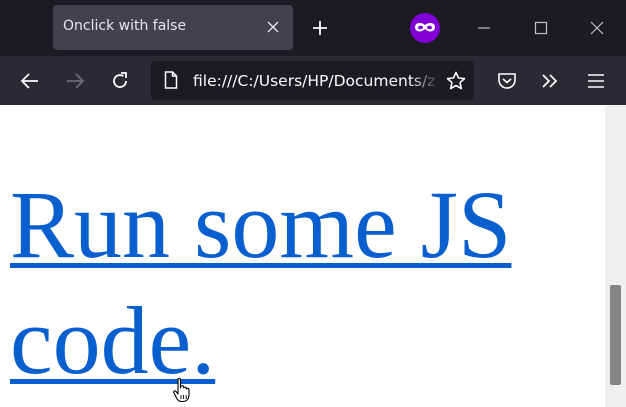 The width and height of the screenshot is (626, 407). I want to click on close-icon, so click(273, 27).